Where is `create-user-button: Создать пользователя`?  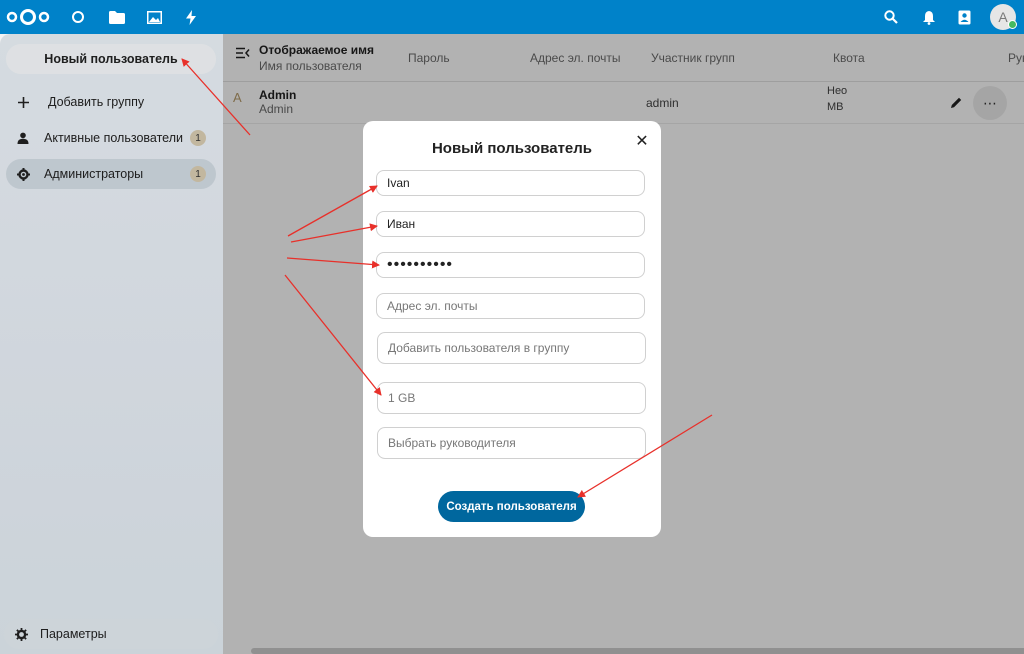
create-user-button: Создать пользователя is located at coordinates (511, 506).